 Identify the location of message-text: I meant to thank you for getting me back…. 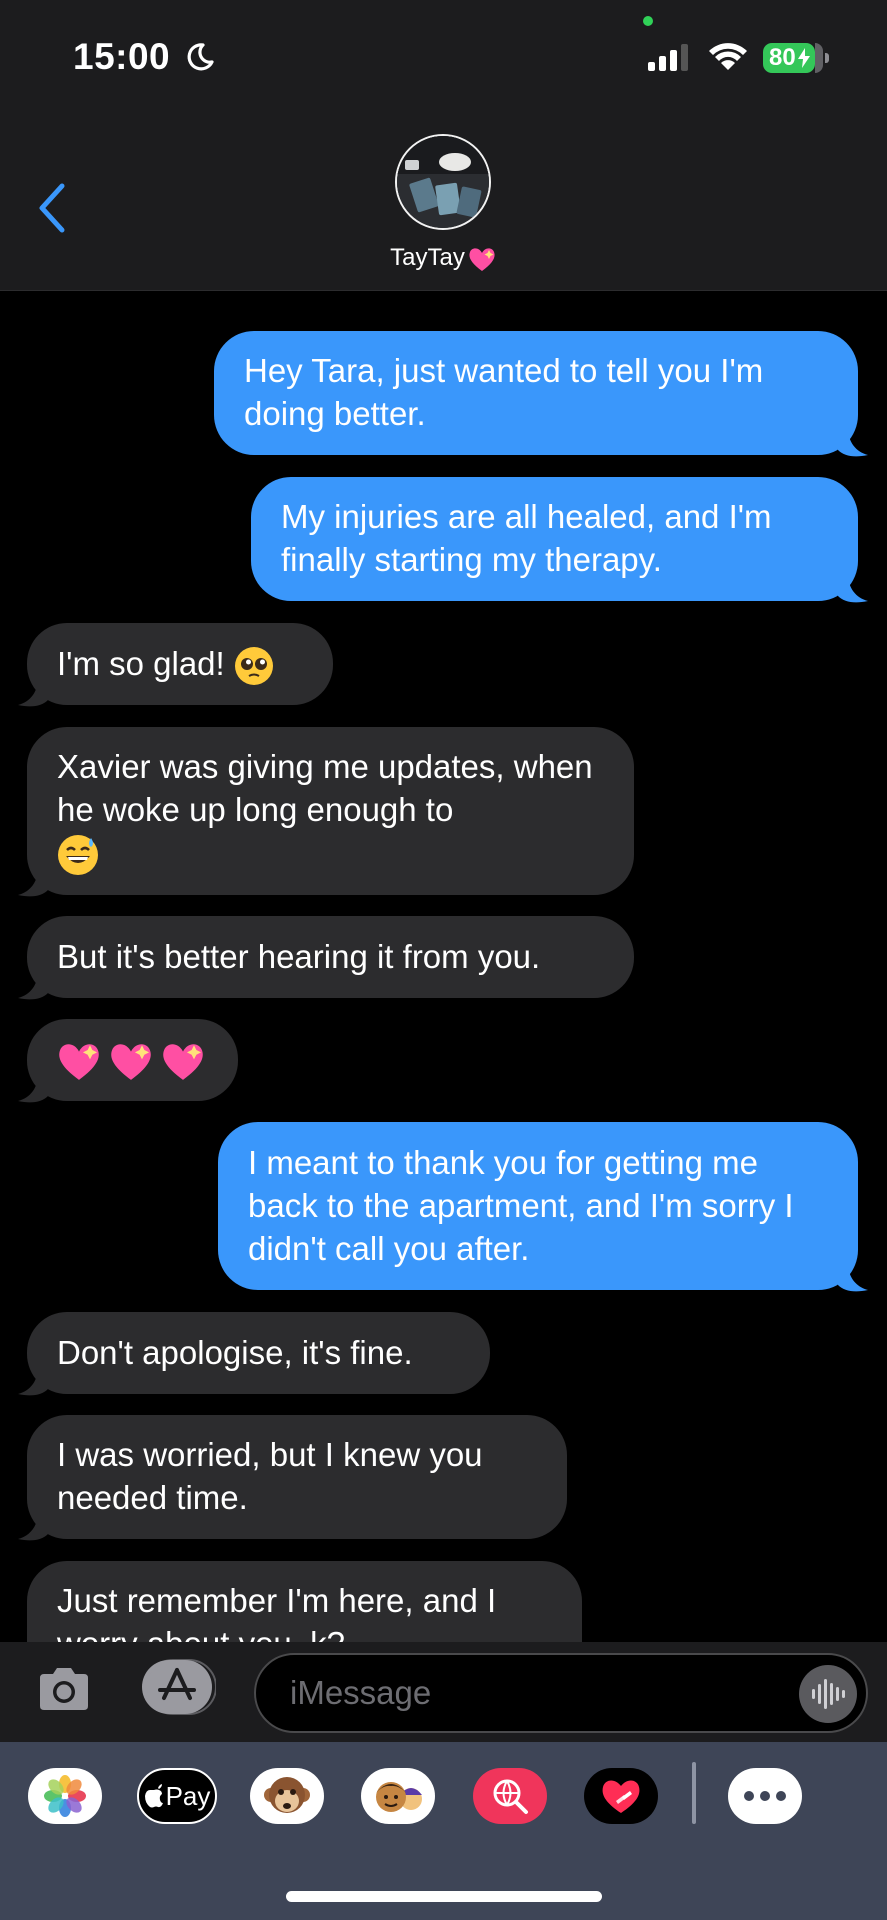
(521, 1205).